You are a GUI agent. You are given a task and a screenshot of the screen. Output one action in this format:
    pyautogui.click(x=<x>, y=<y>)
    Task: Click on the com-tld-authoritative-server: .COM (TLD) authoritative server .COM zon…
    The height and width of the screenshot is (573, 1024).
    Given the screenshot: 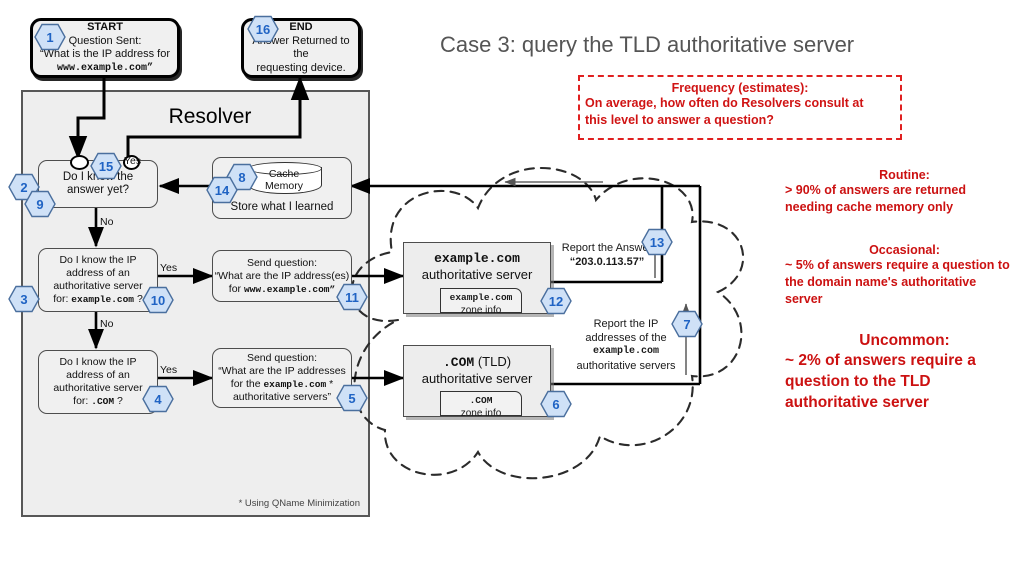 What is the action you would take?
    pyautogui.click(x=477, y=382)
    